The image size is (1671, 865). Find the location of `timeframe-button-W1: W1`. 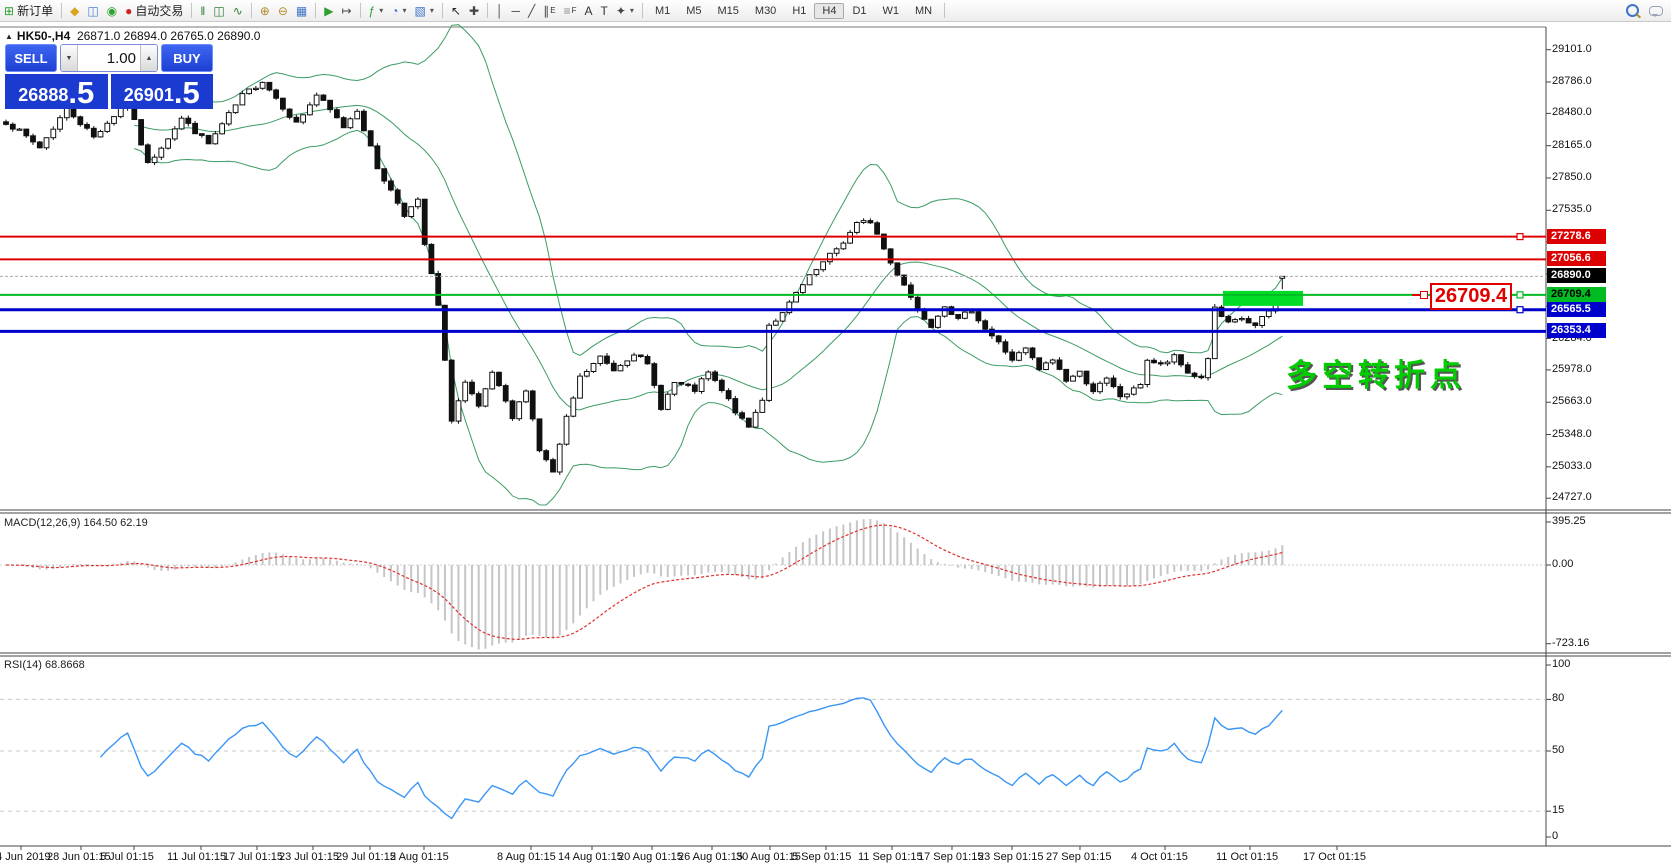

timeframe-button-W1: W1 is located at coordinates (891, 11).